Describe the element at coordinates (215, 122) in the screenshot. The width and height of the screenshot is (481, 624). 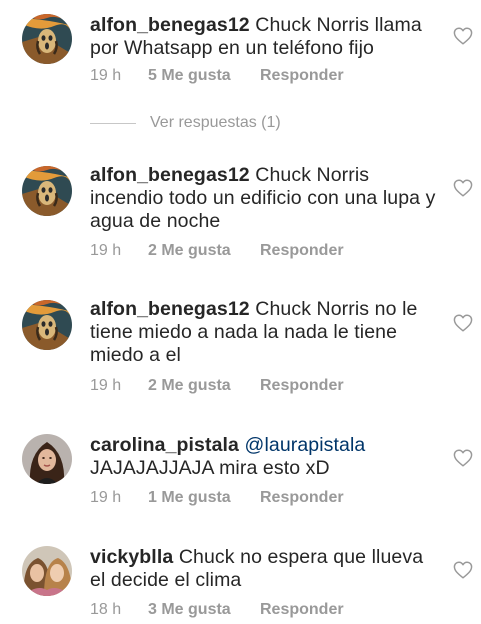
I see `view-replies-label: Ver respuestas (1)` at that location.